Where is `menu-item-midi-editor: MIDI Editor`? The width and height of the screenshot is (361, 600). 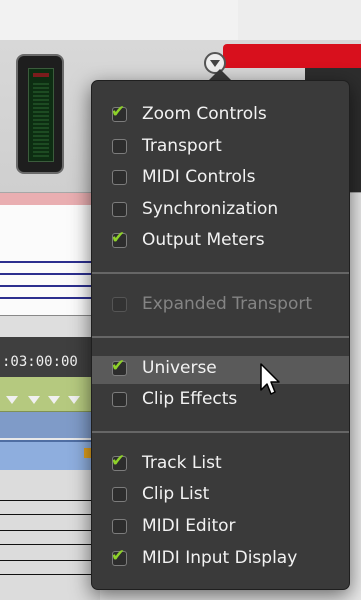 menu-item-midi-editor: MIDI Editor is located at coordinates (220, 528).